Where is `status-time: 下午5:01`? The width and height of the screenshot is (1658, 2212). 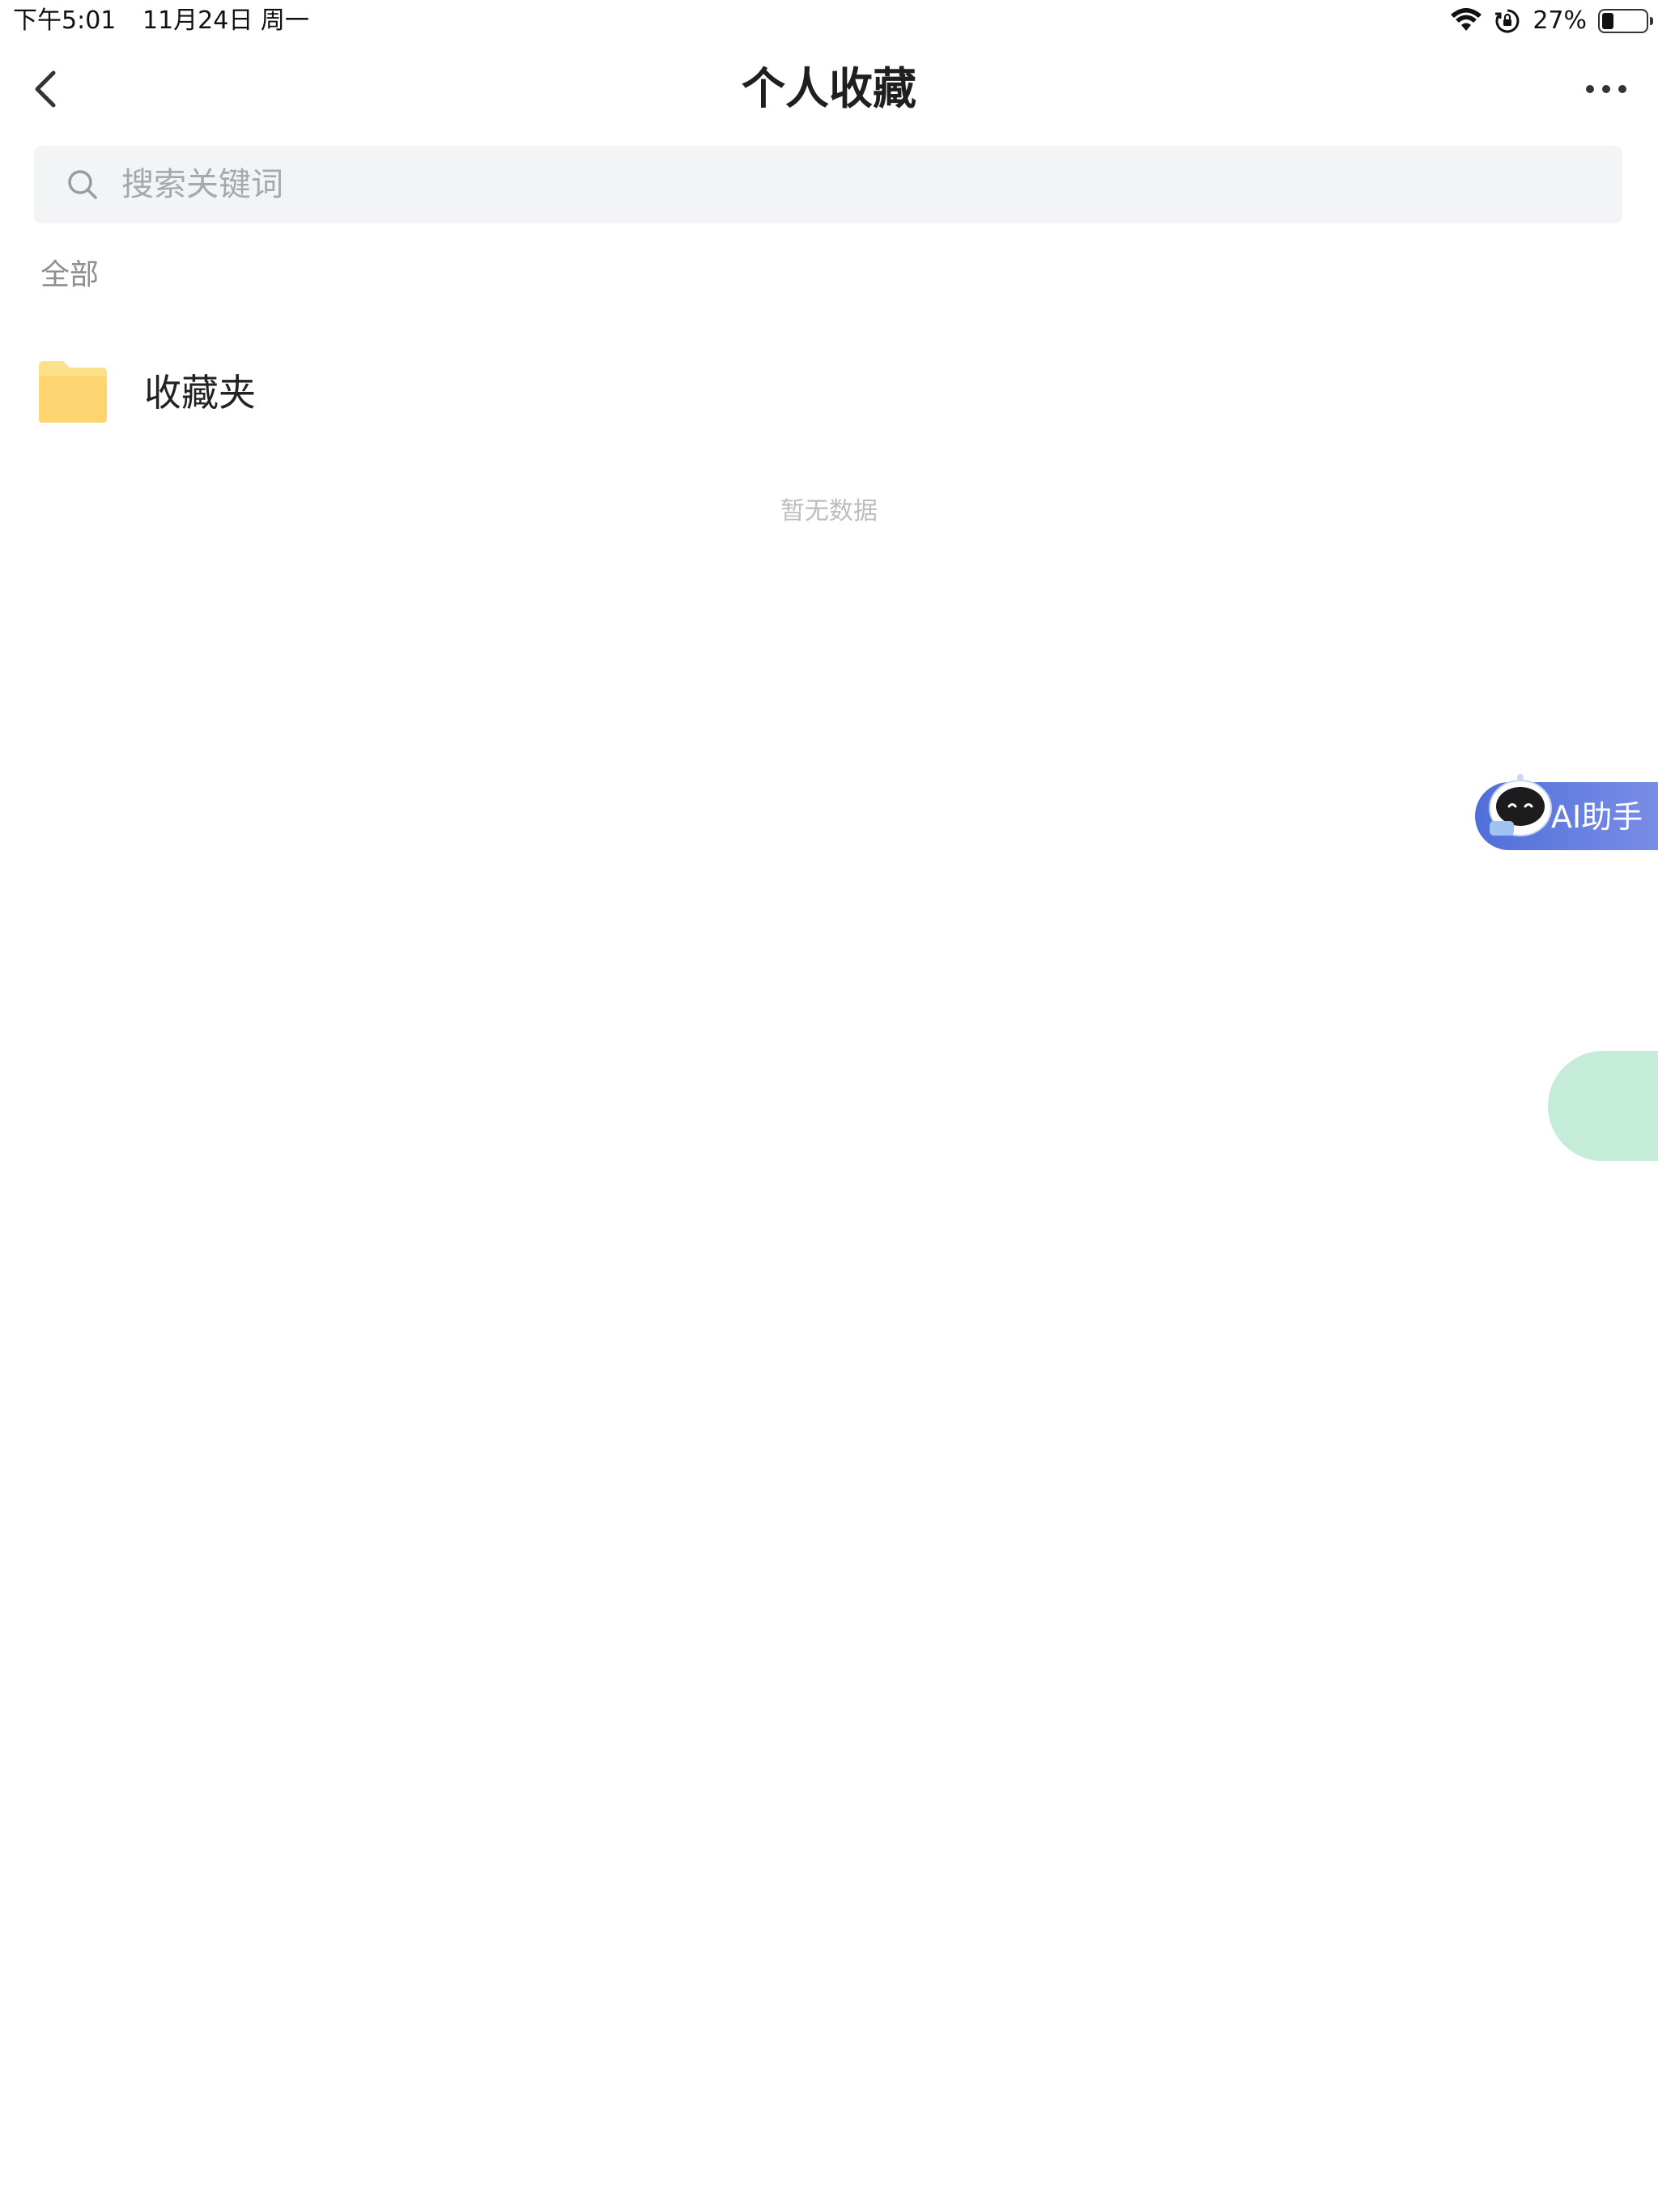 status-time: 下午5:01 is located at coordinates (65, 21).